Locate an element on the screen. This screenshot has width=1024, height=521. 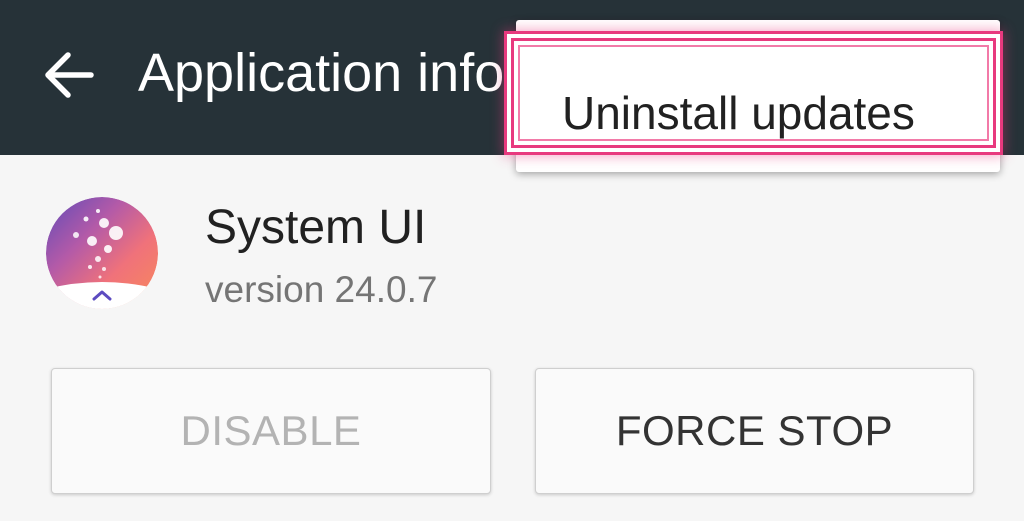
menu-item-uninstall-updates: Uninstall updates is located at coordinates (755, 94).